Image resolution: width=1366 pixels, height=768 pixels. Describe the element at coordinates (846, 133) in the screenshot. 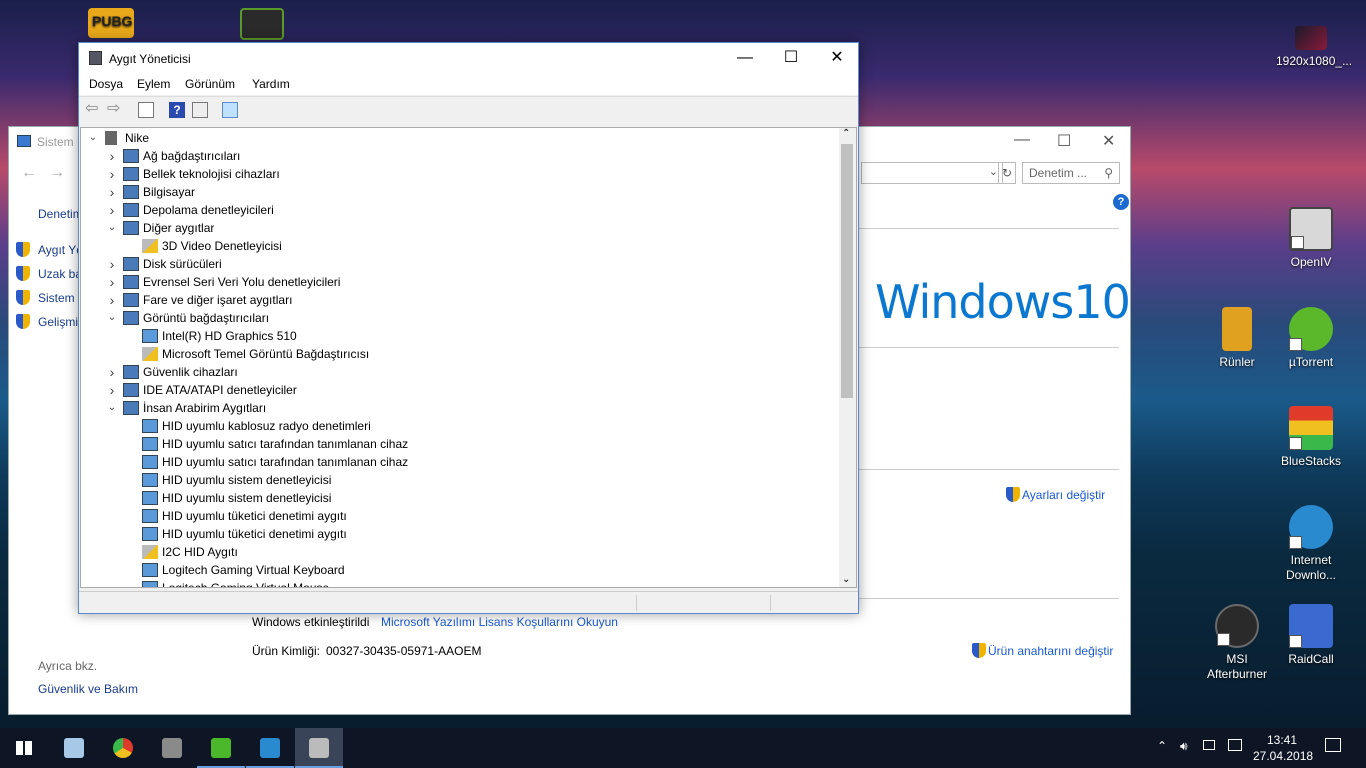

I see `scroll-up-icon: ⌃` at that location.